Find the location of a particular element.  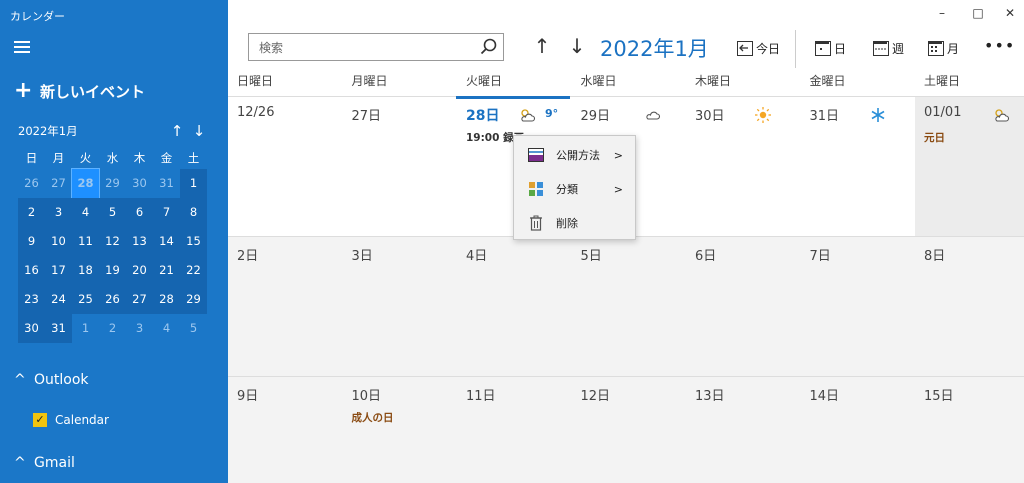

mini-calendar-day: 15 is located at coordinates (193, 241).